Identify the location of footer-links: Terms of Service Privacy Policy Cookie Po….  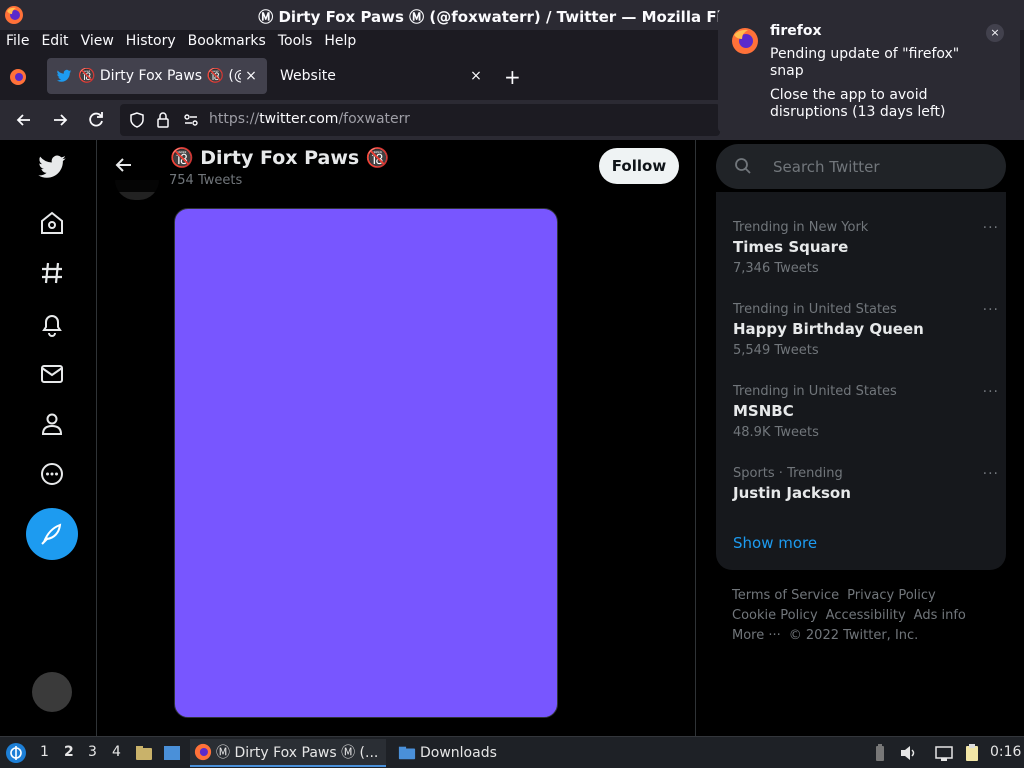
(862, 616).